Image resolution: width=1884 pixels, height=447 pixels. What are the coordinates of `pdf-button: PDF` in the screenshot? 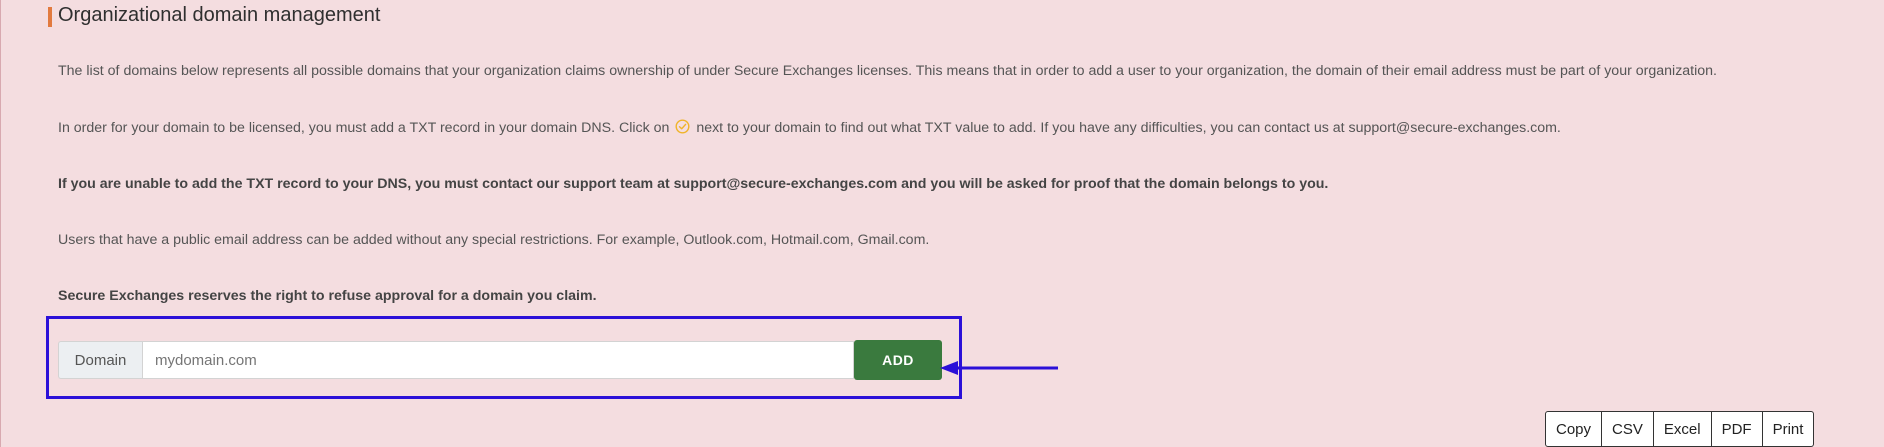 It's located at (1737, 429).